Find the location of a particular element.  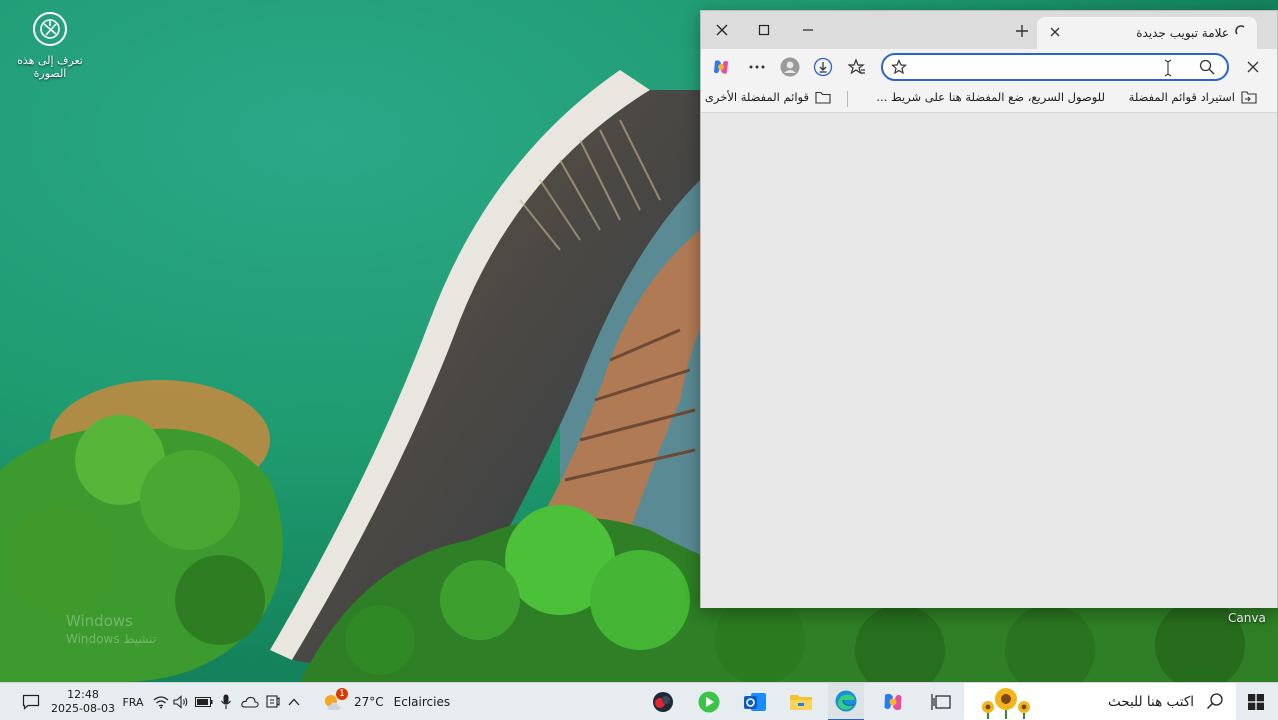

taskbar-app-copilot is located at coordinates (893, 701).